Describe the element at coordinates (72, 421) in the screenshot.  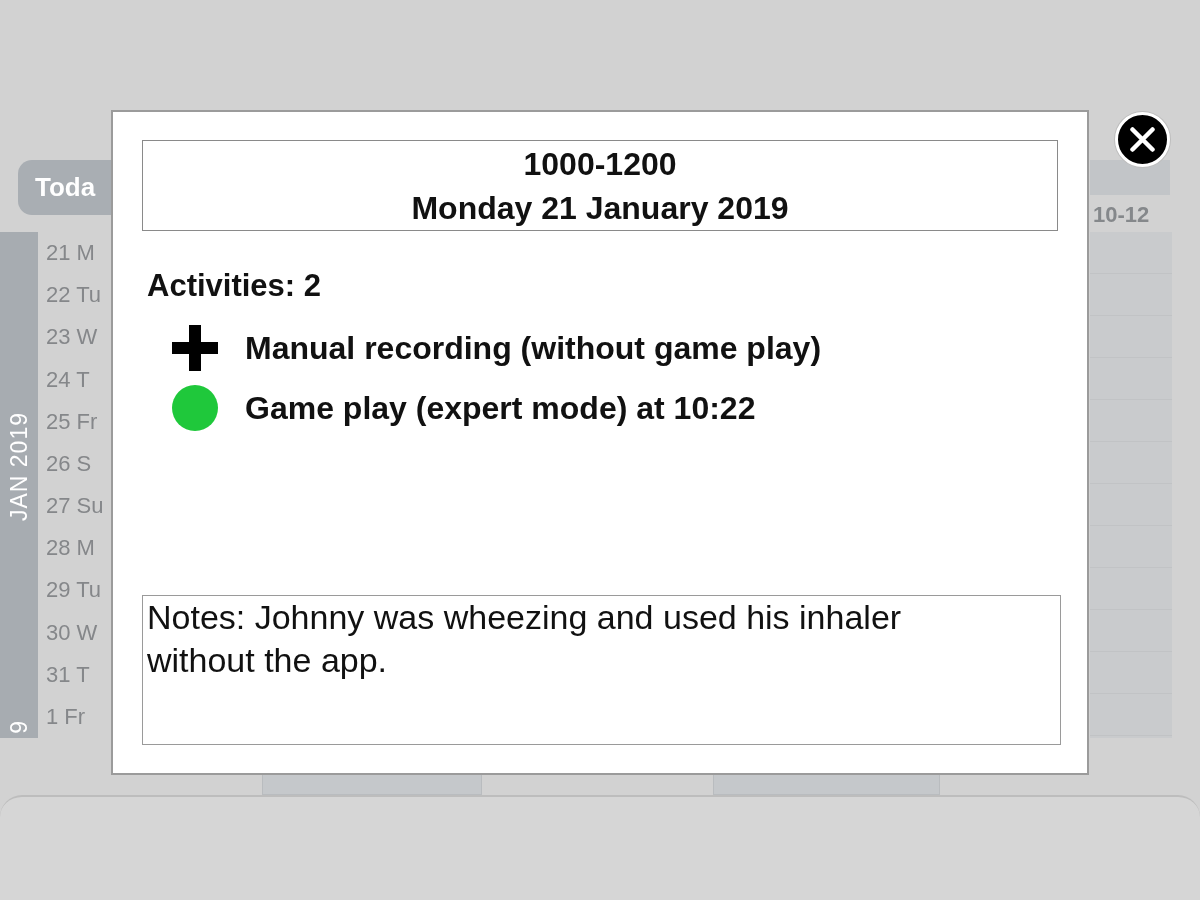
I see `day-label: 25 Fr` at that location.